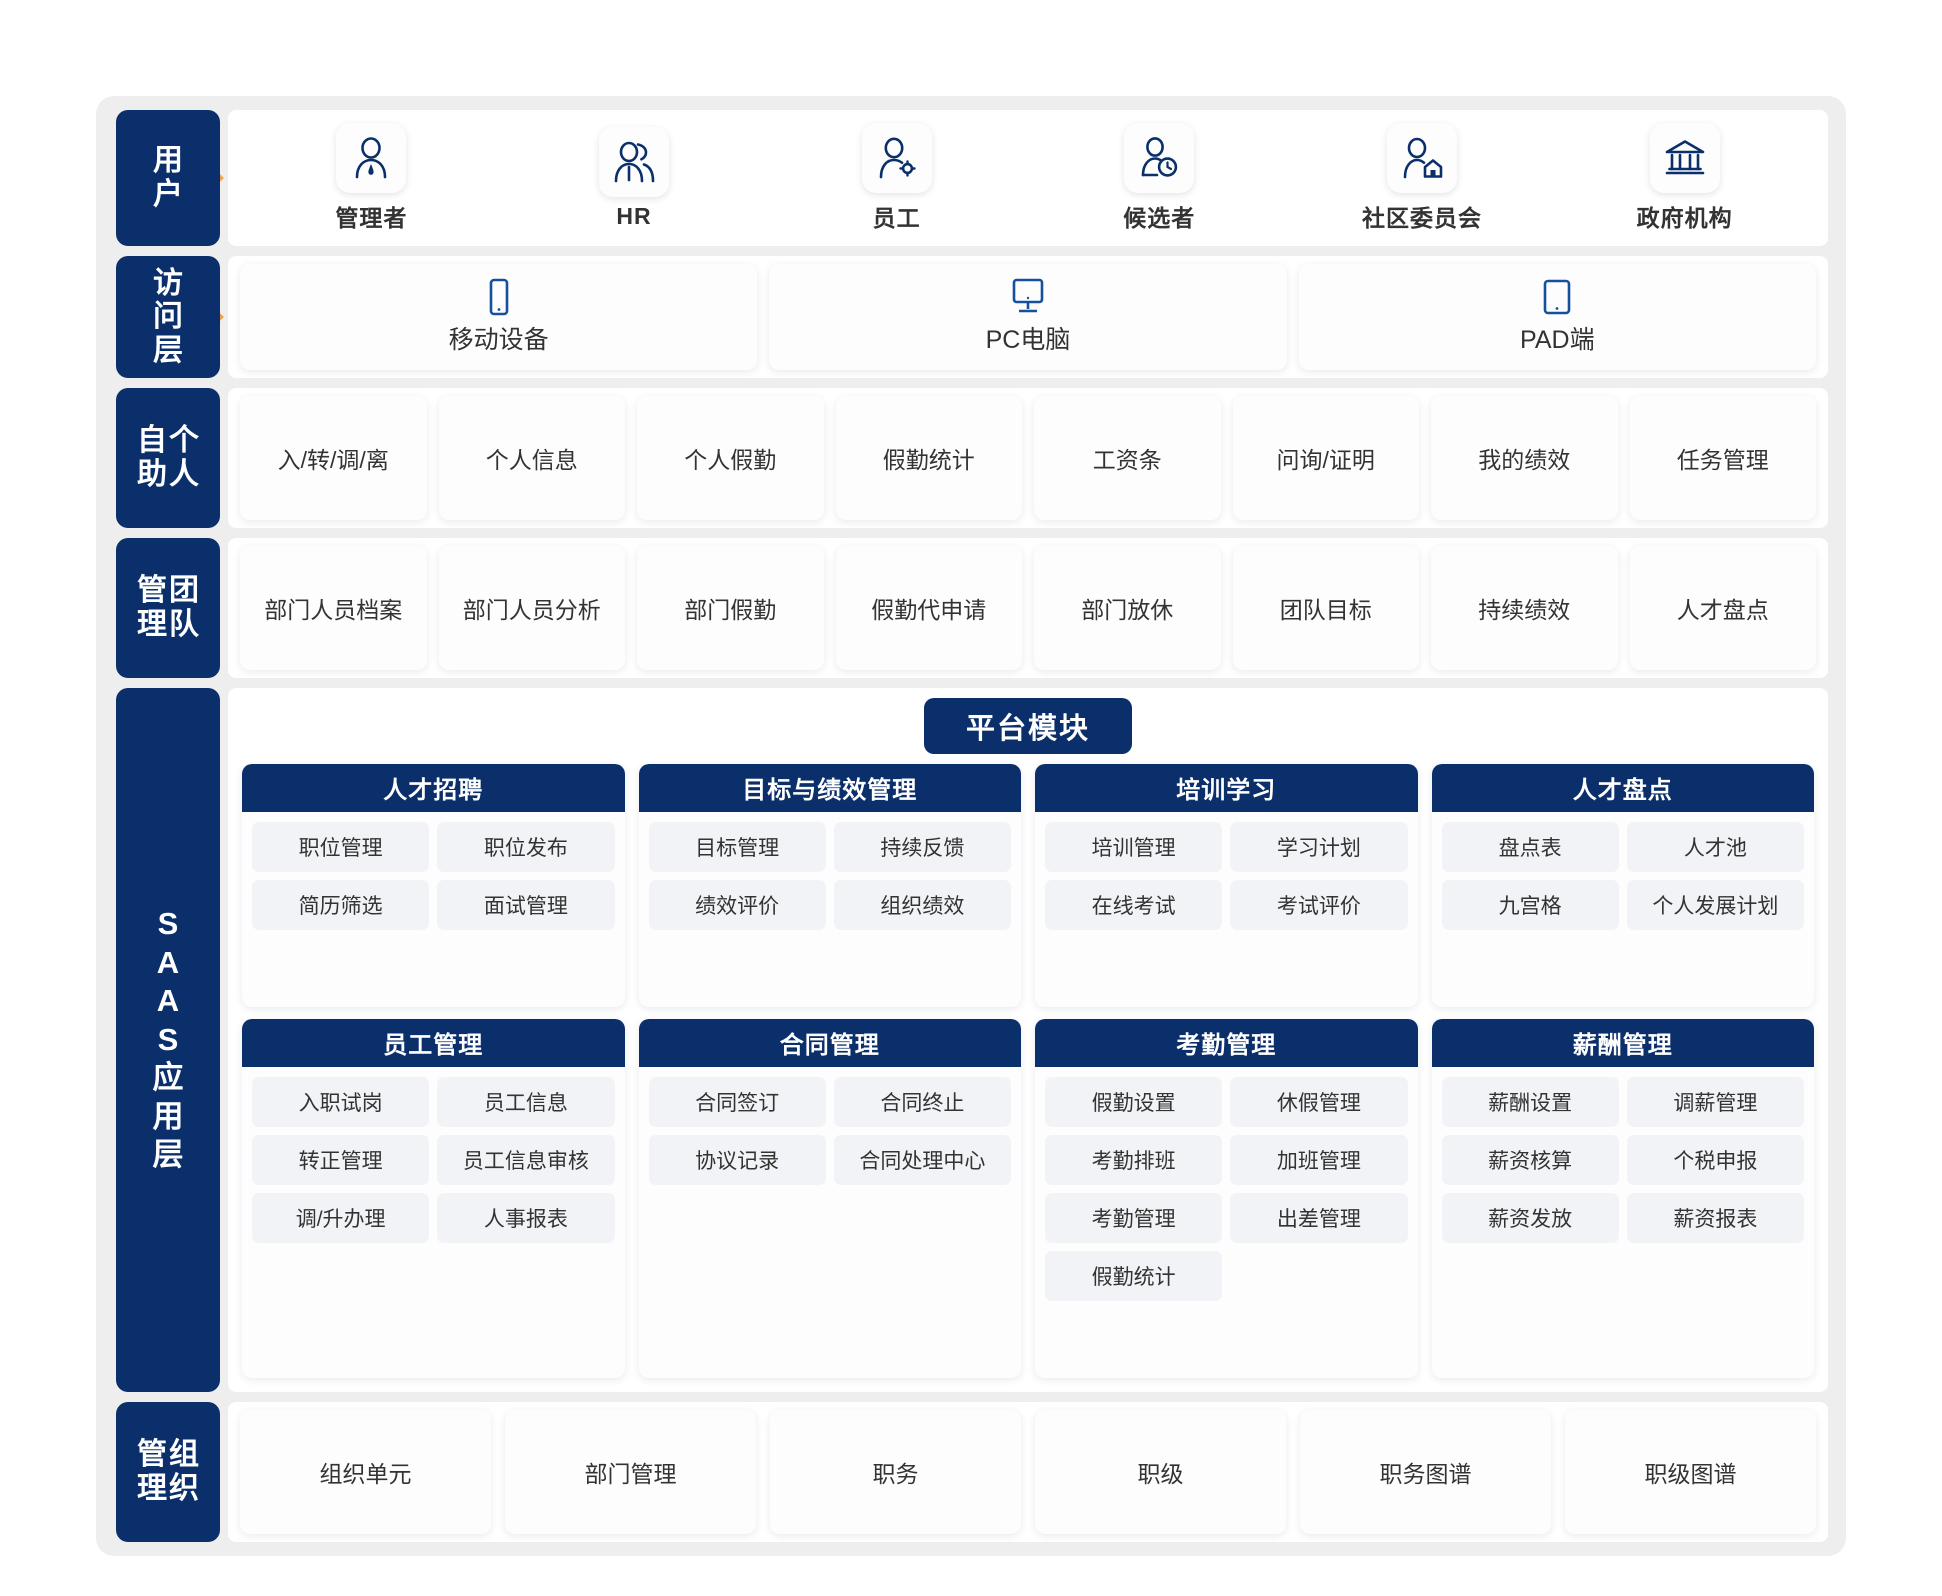  I want to click on module-item: 转正管理, so click(341, 1160).